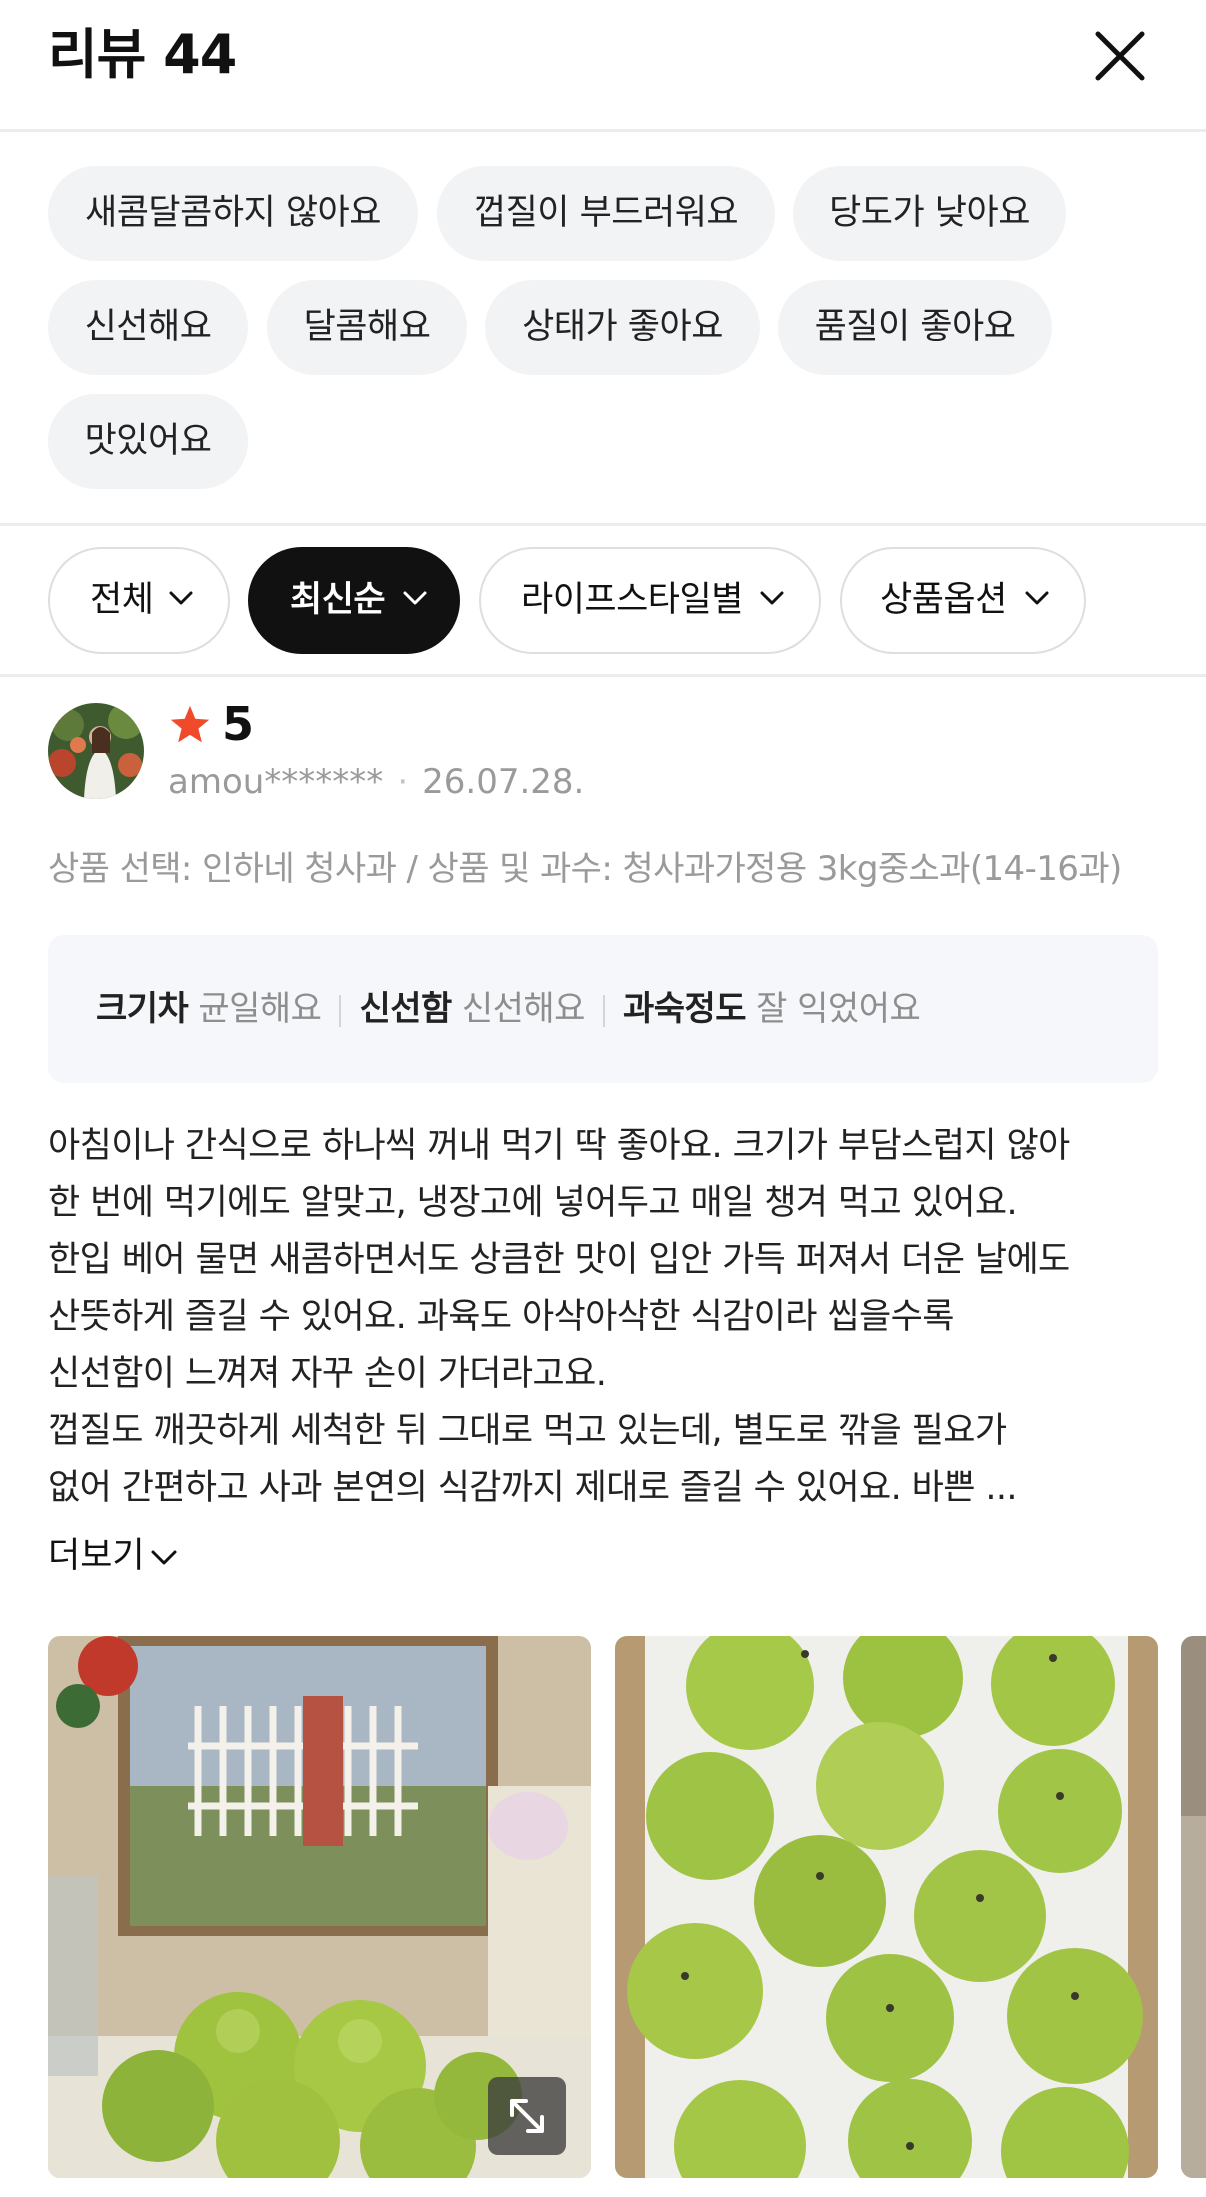  I want to click on filter-label: 라이프스타일별, so click(632, 600).